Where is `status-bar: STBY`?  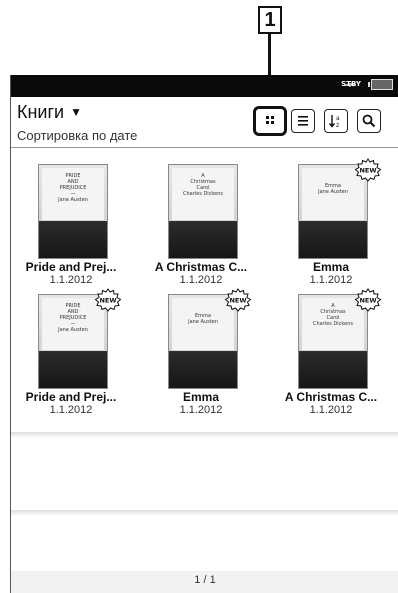
status-bar: STBY is located at coordinates (204, 86).